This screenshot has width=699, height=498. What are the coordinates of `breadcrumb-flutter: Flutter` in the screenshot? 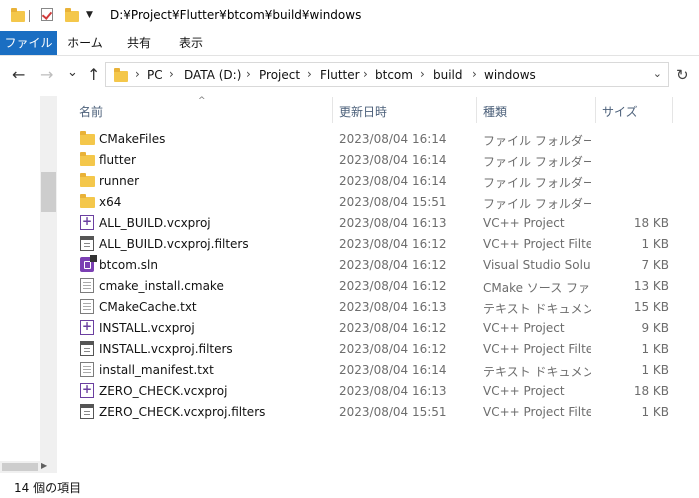 It's located at (340, 75).